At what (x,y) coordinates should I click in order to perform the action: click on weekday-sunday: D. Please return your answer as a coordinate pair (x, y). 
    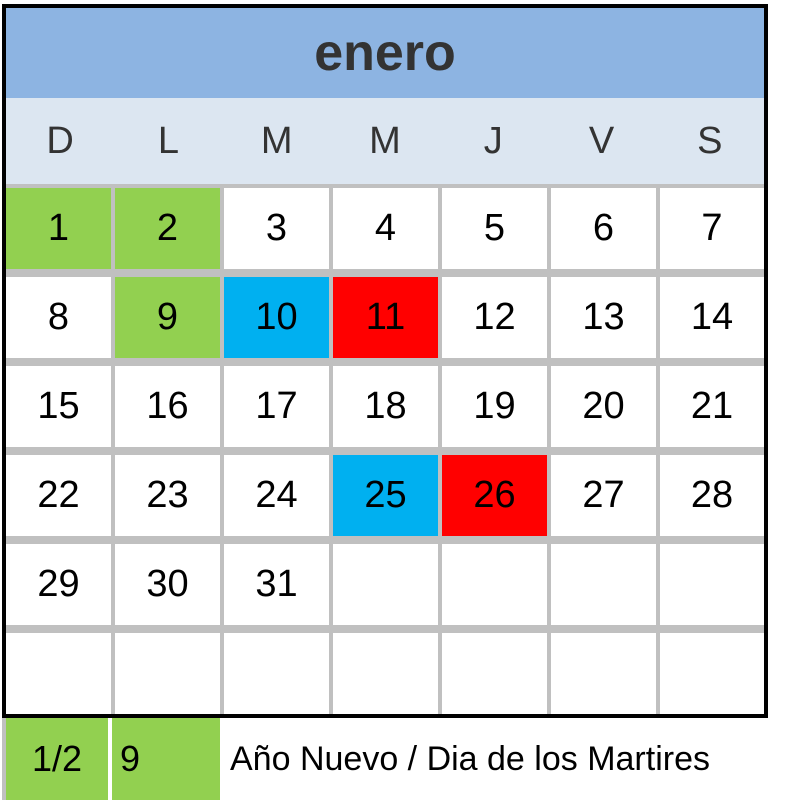
    Looking at the image, I should click on (60, 140).